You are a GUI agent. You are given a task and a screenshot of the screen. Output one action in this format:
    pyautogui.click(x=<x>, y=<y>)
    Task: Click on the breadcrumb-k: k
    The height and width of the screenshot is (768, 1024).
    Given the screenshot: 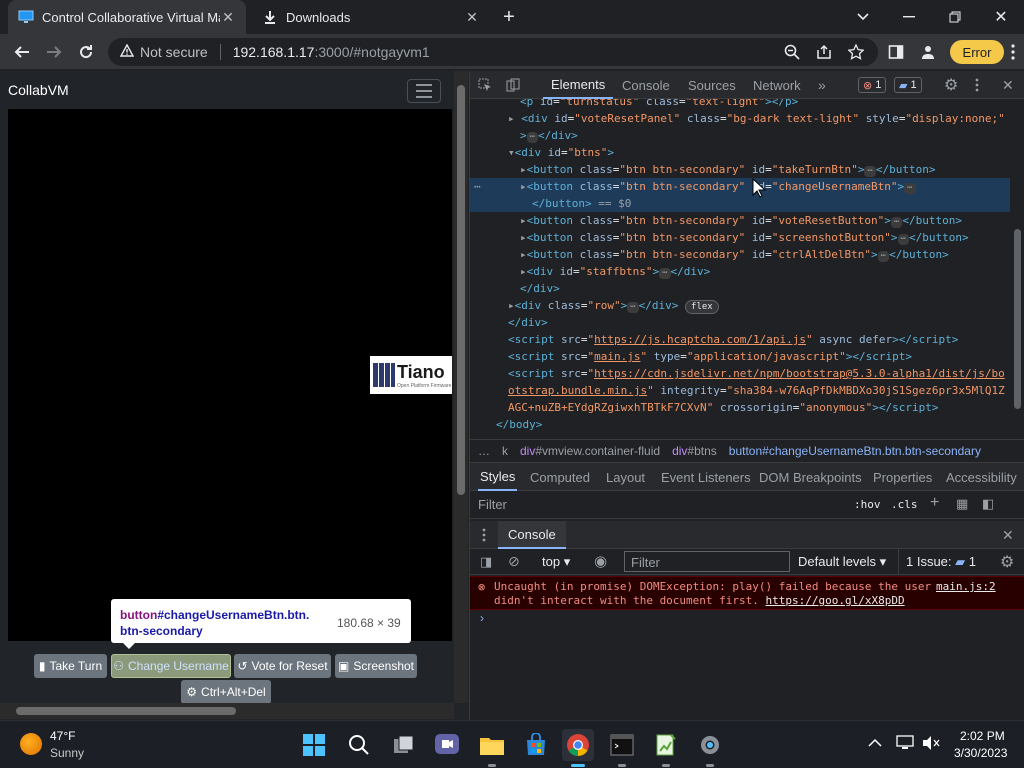 What is the action you would take?
    pyautogui.click(x=505, y=451)
    